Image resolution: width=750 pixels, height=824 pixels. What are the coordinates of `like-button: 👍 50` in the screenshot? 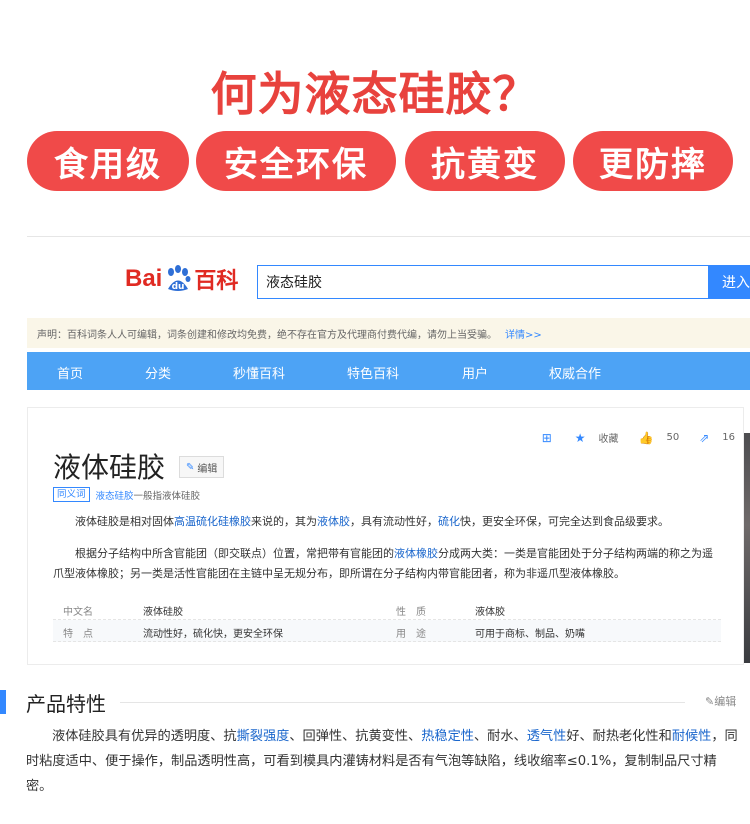 It's located at (654, 438).